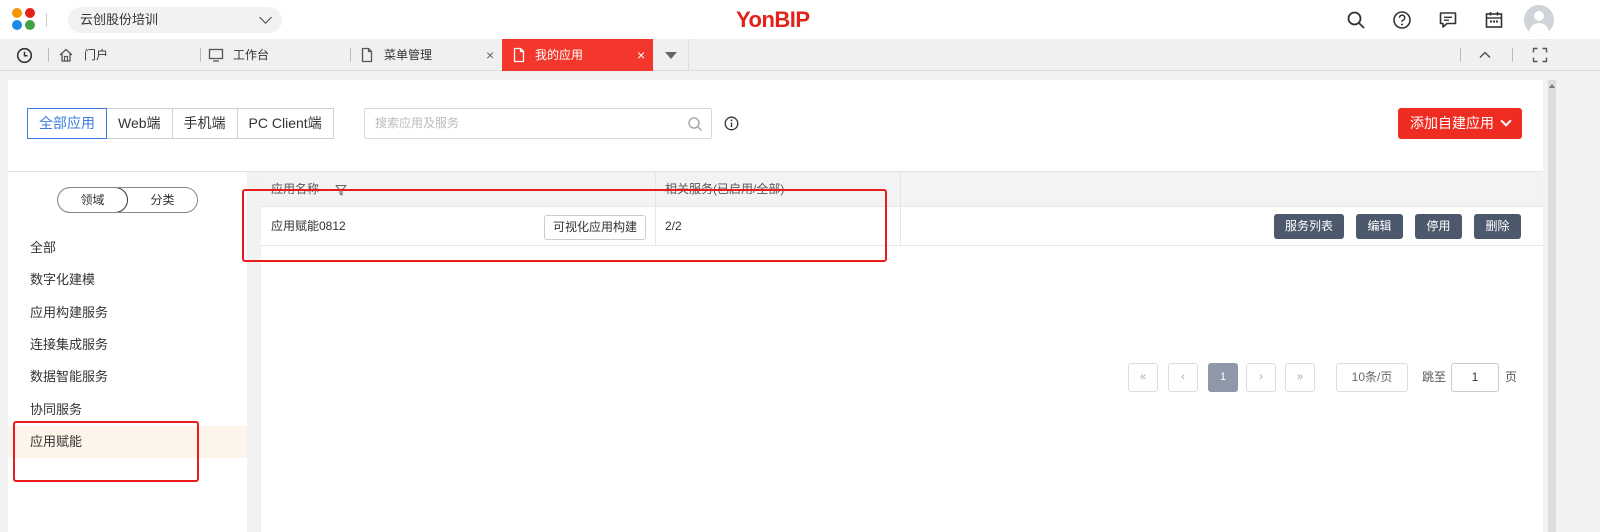  I want to click on filter-all-apps: 全部应用, so click(67, 123).